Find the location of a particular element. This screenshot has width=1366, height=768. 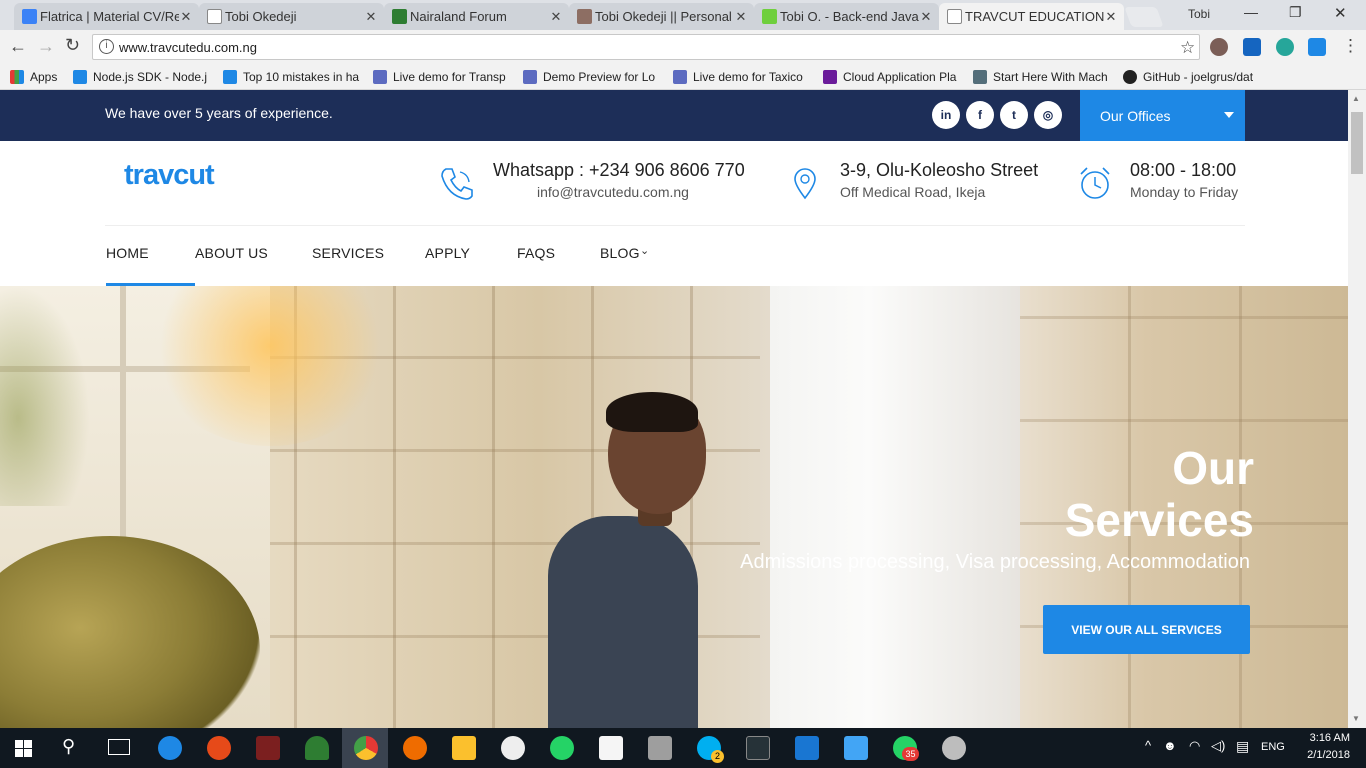

firefox-browser-icon is located at coordinates (415, 748).